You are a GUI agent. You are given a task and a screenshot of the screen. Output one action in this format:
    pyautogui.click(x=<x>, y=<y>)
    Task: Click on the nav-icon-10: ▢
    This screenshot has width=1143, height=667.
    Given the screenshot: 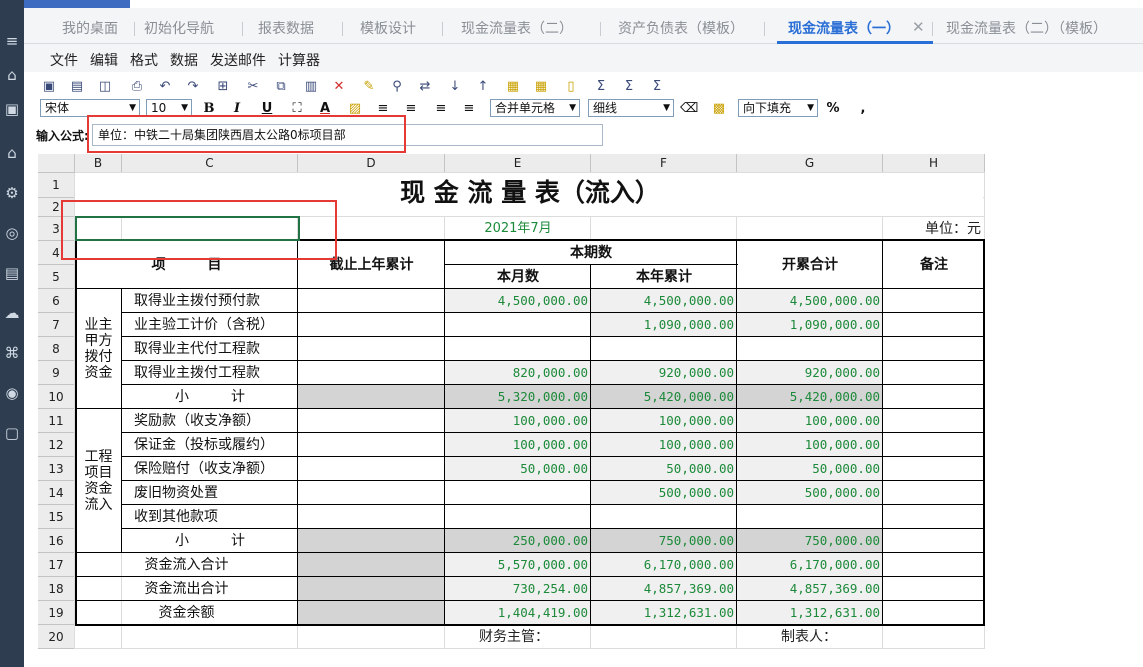 What is the action you would take?
    pyautogui.click(x=12, y=433)
    